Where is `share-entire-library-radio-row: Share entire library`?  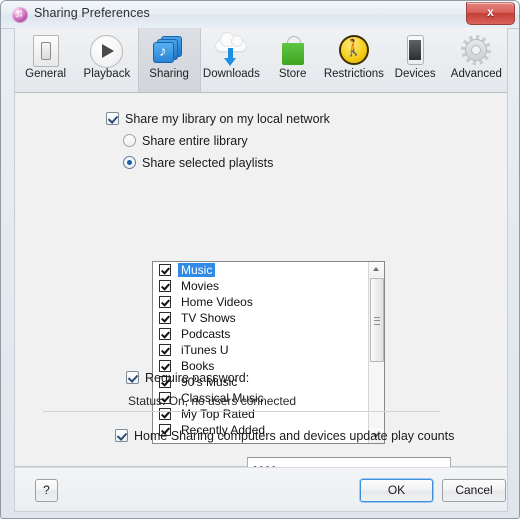 share-entire-library-radio-row: Share entire library is located at coordinates (185, 141).